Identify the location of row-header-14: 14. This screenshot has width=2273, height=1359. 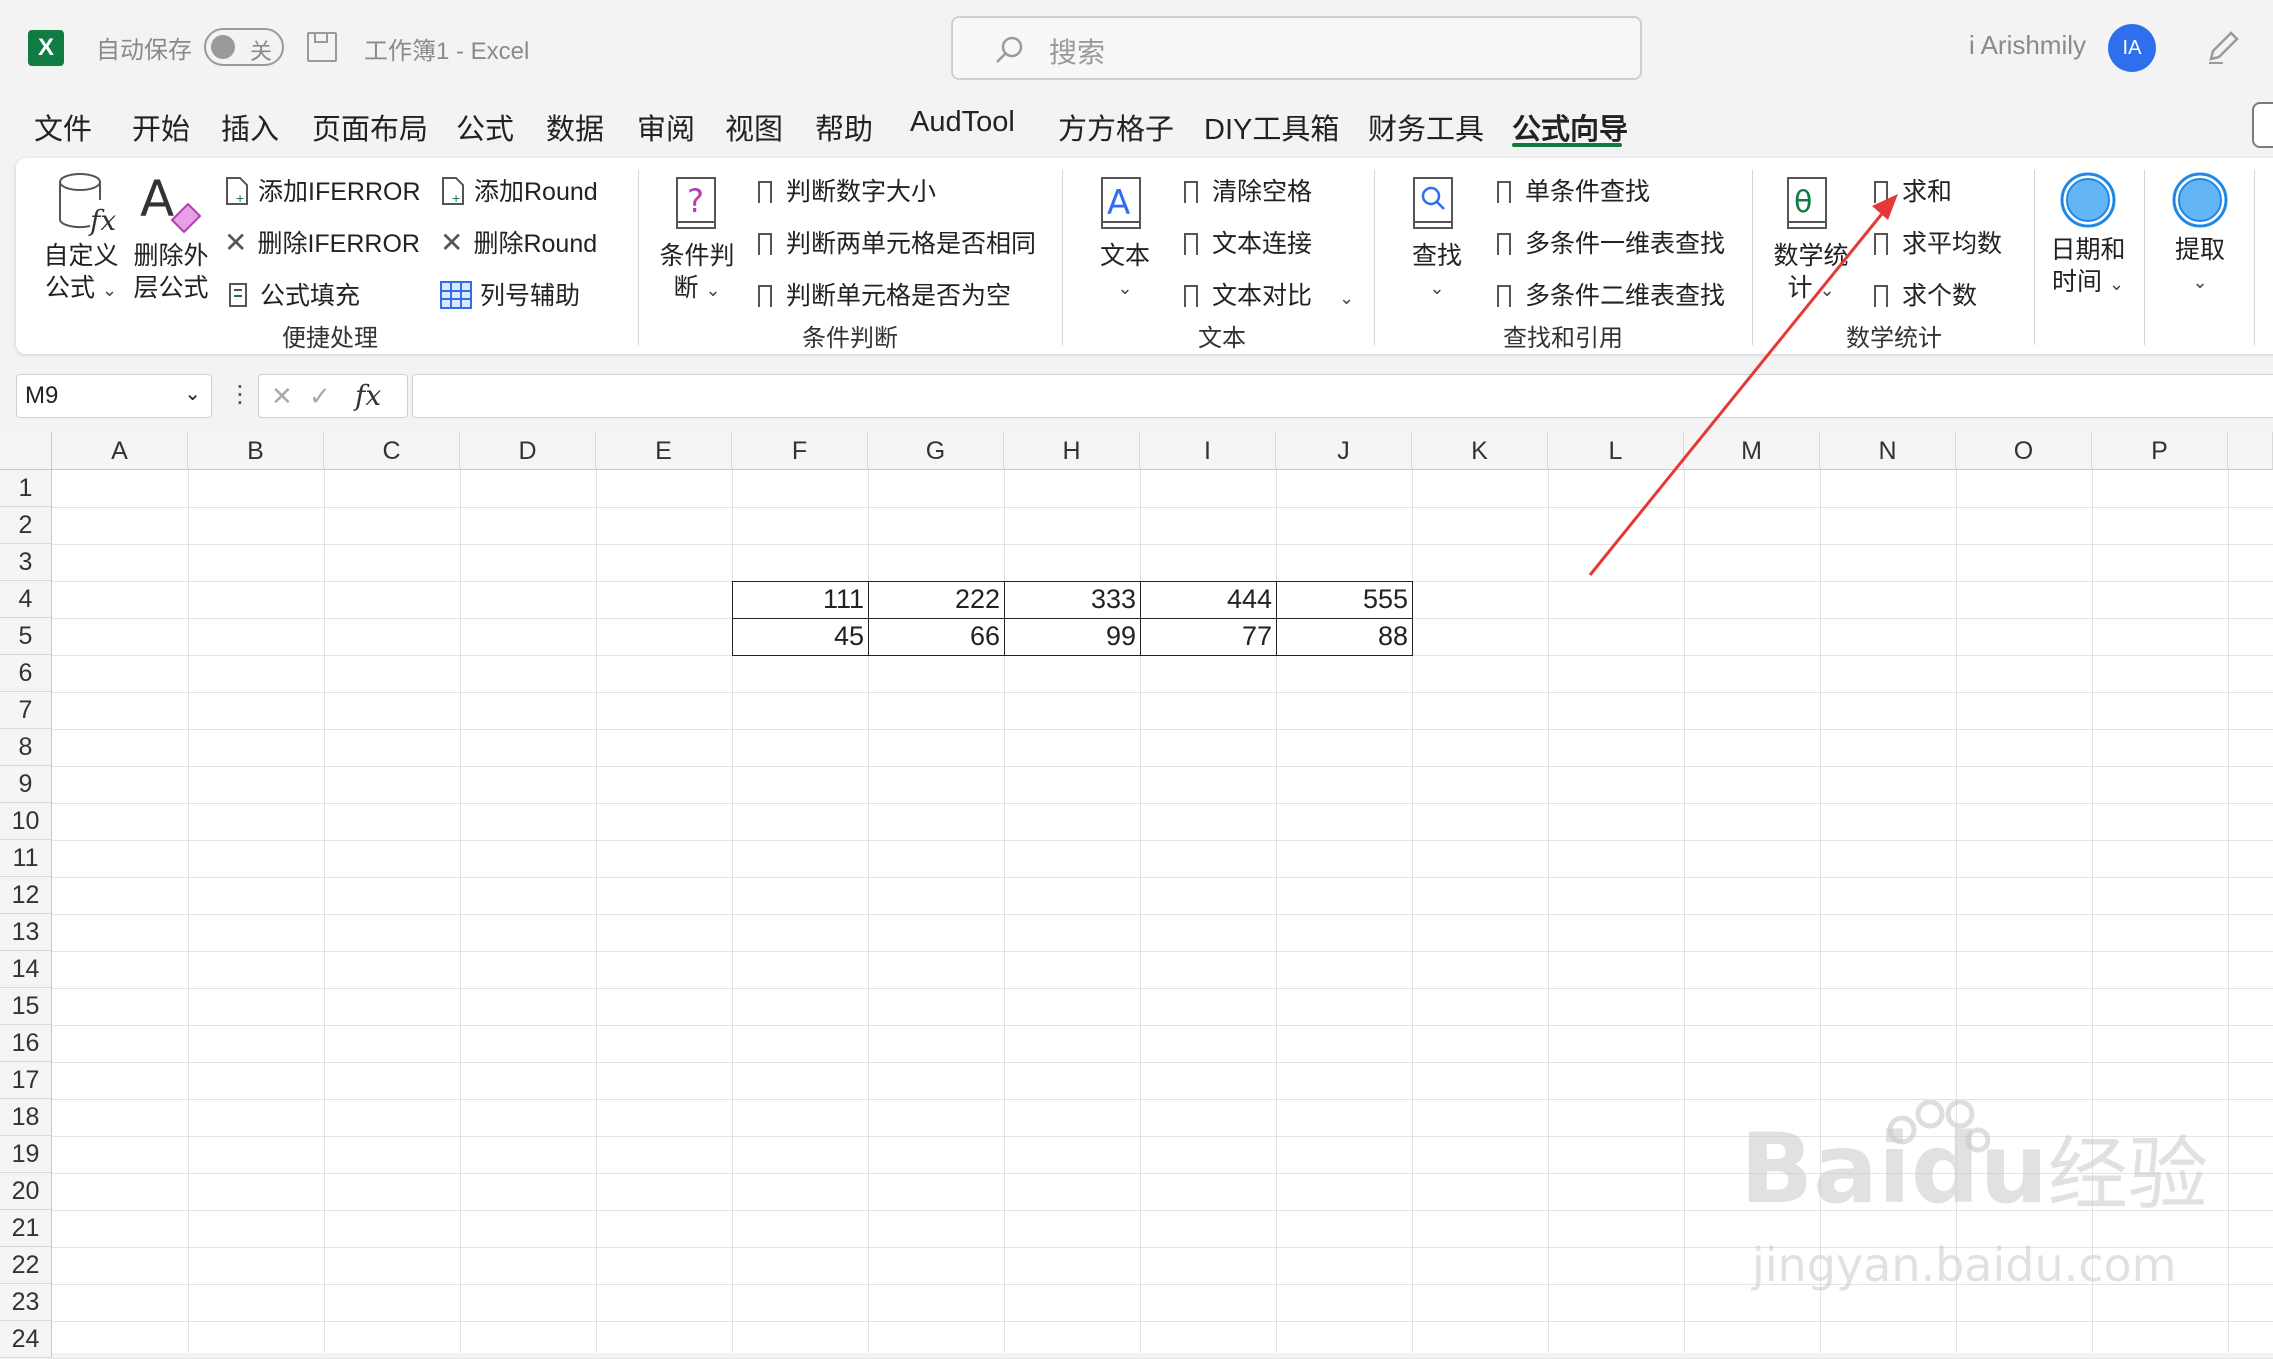
(26, 969).